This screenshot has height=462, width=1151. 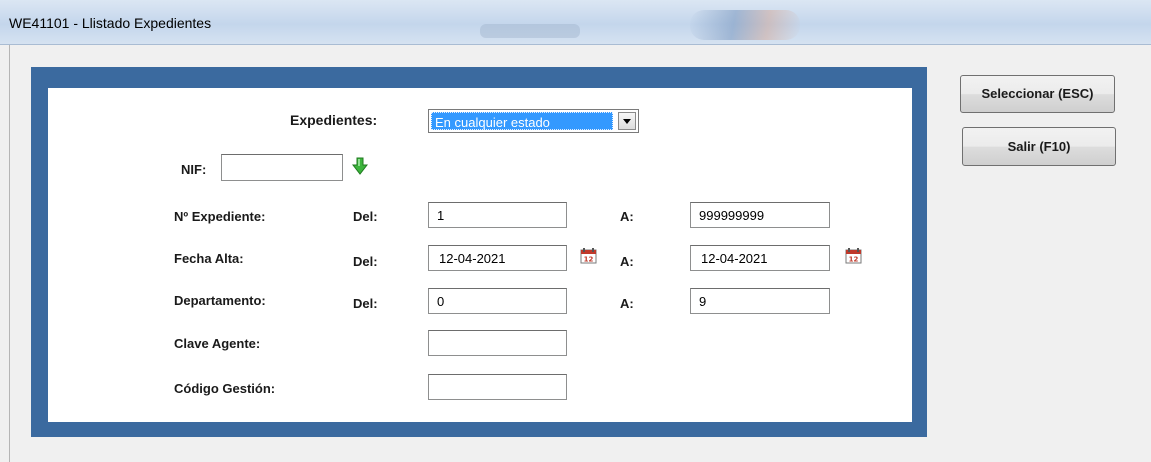 What do you see at coordinates (575, 22) in the screenshot?
I see `title-bar: WE41101 - Llistado Expedientes` at bounding box center [575, 22].